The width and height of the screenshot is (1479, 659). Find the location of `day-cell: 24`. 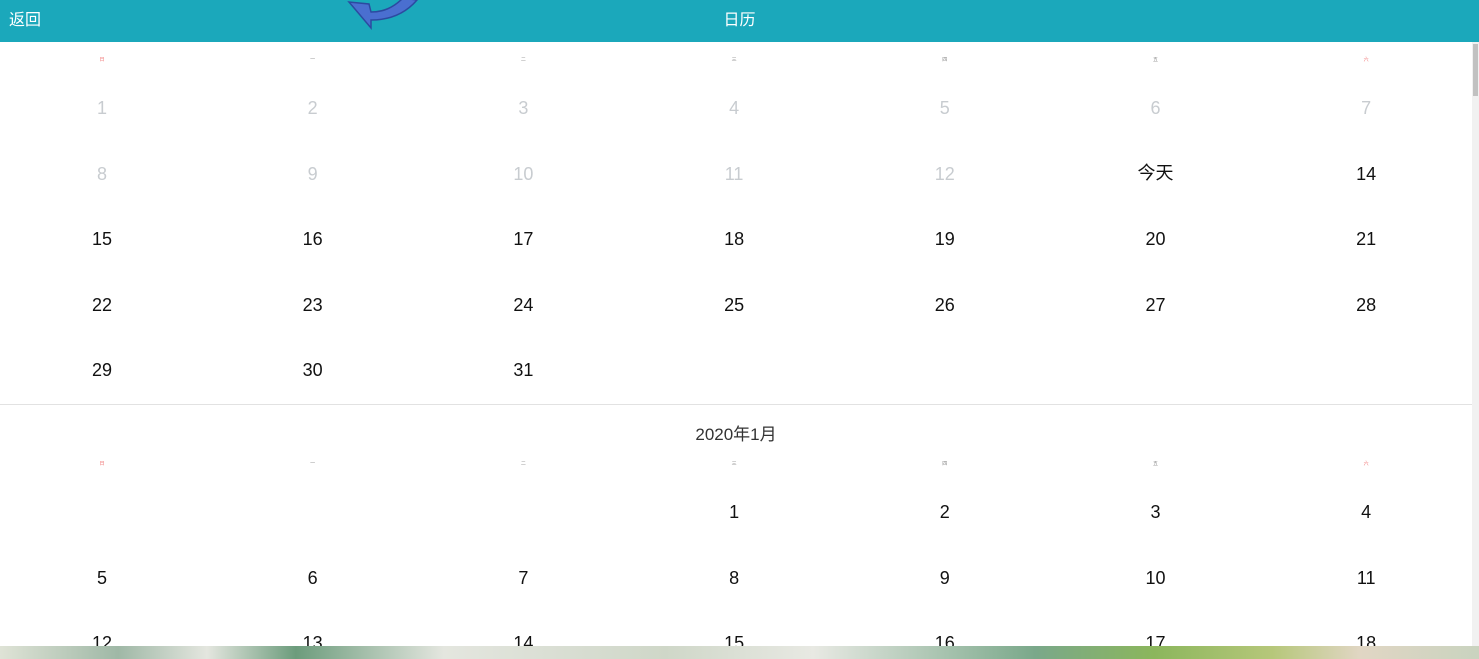

day-cell: 24 is located at coordinates (523, 305).